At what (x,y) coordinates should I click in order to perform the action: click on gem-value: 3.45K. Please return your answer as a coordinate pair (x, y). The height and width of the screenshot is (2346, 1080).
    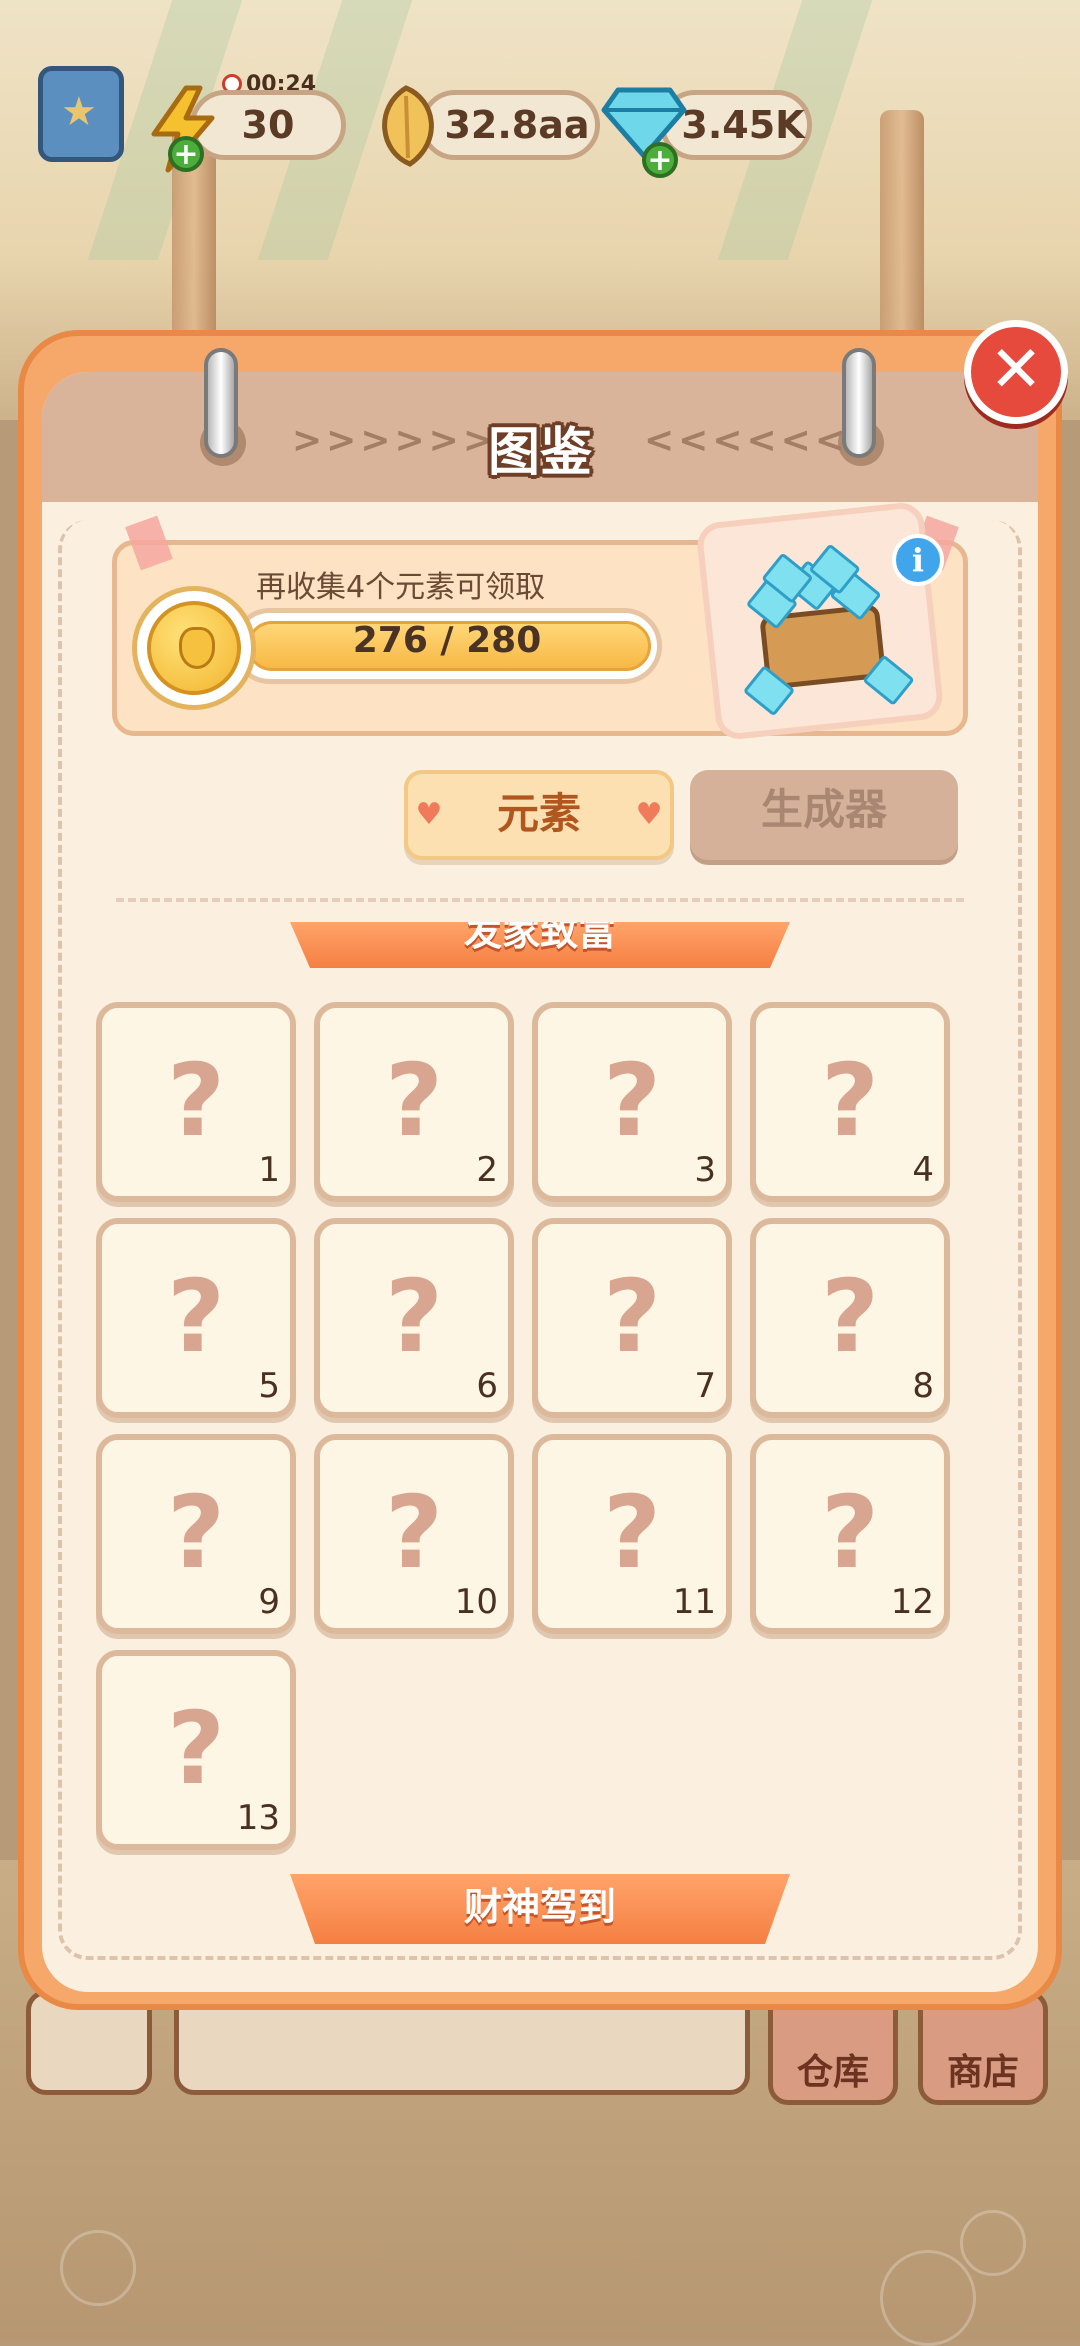
    Looking at the image, I should click on (743, 125).